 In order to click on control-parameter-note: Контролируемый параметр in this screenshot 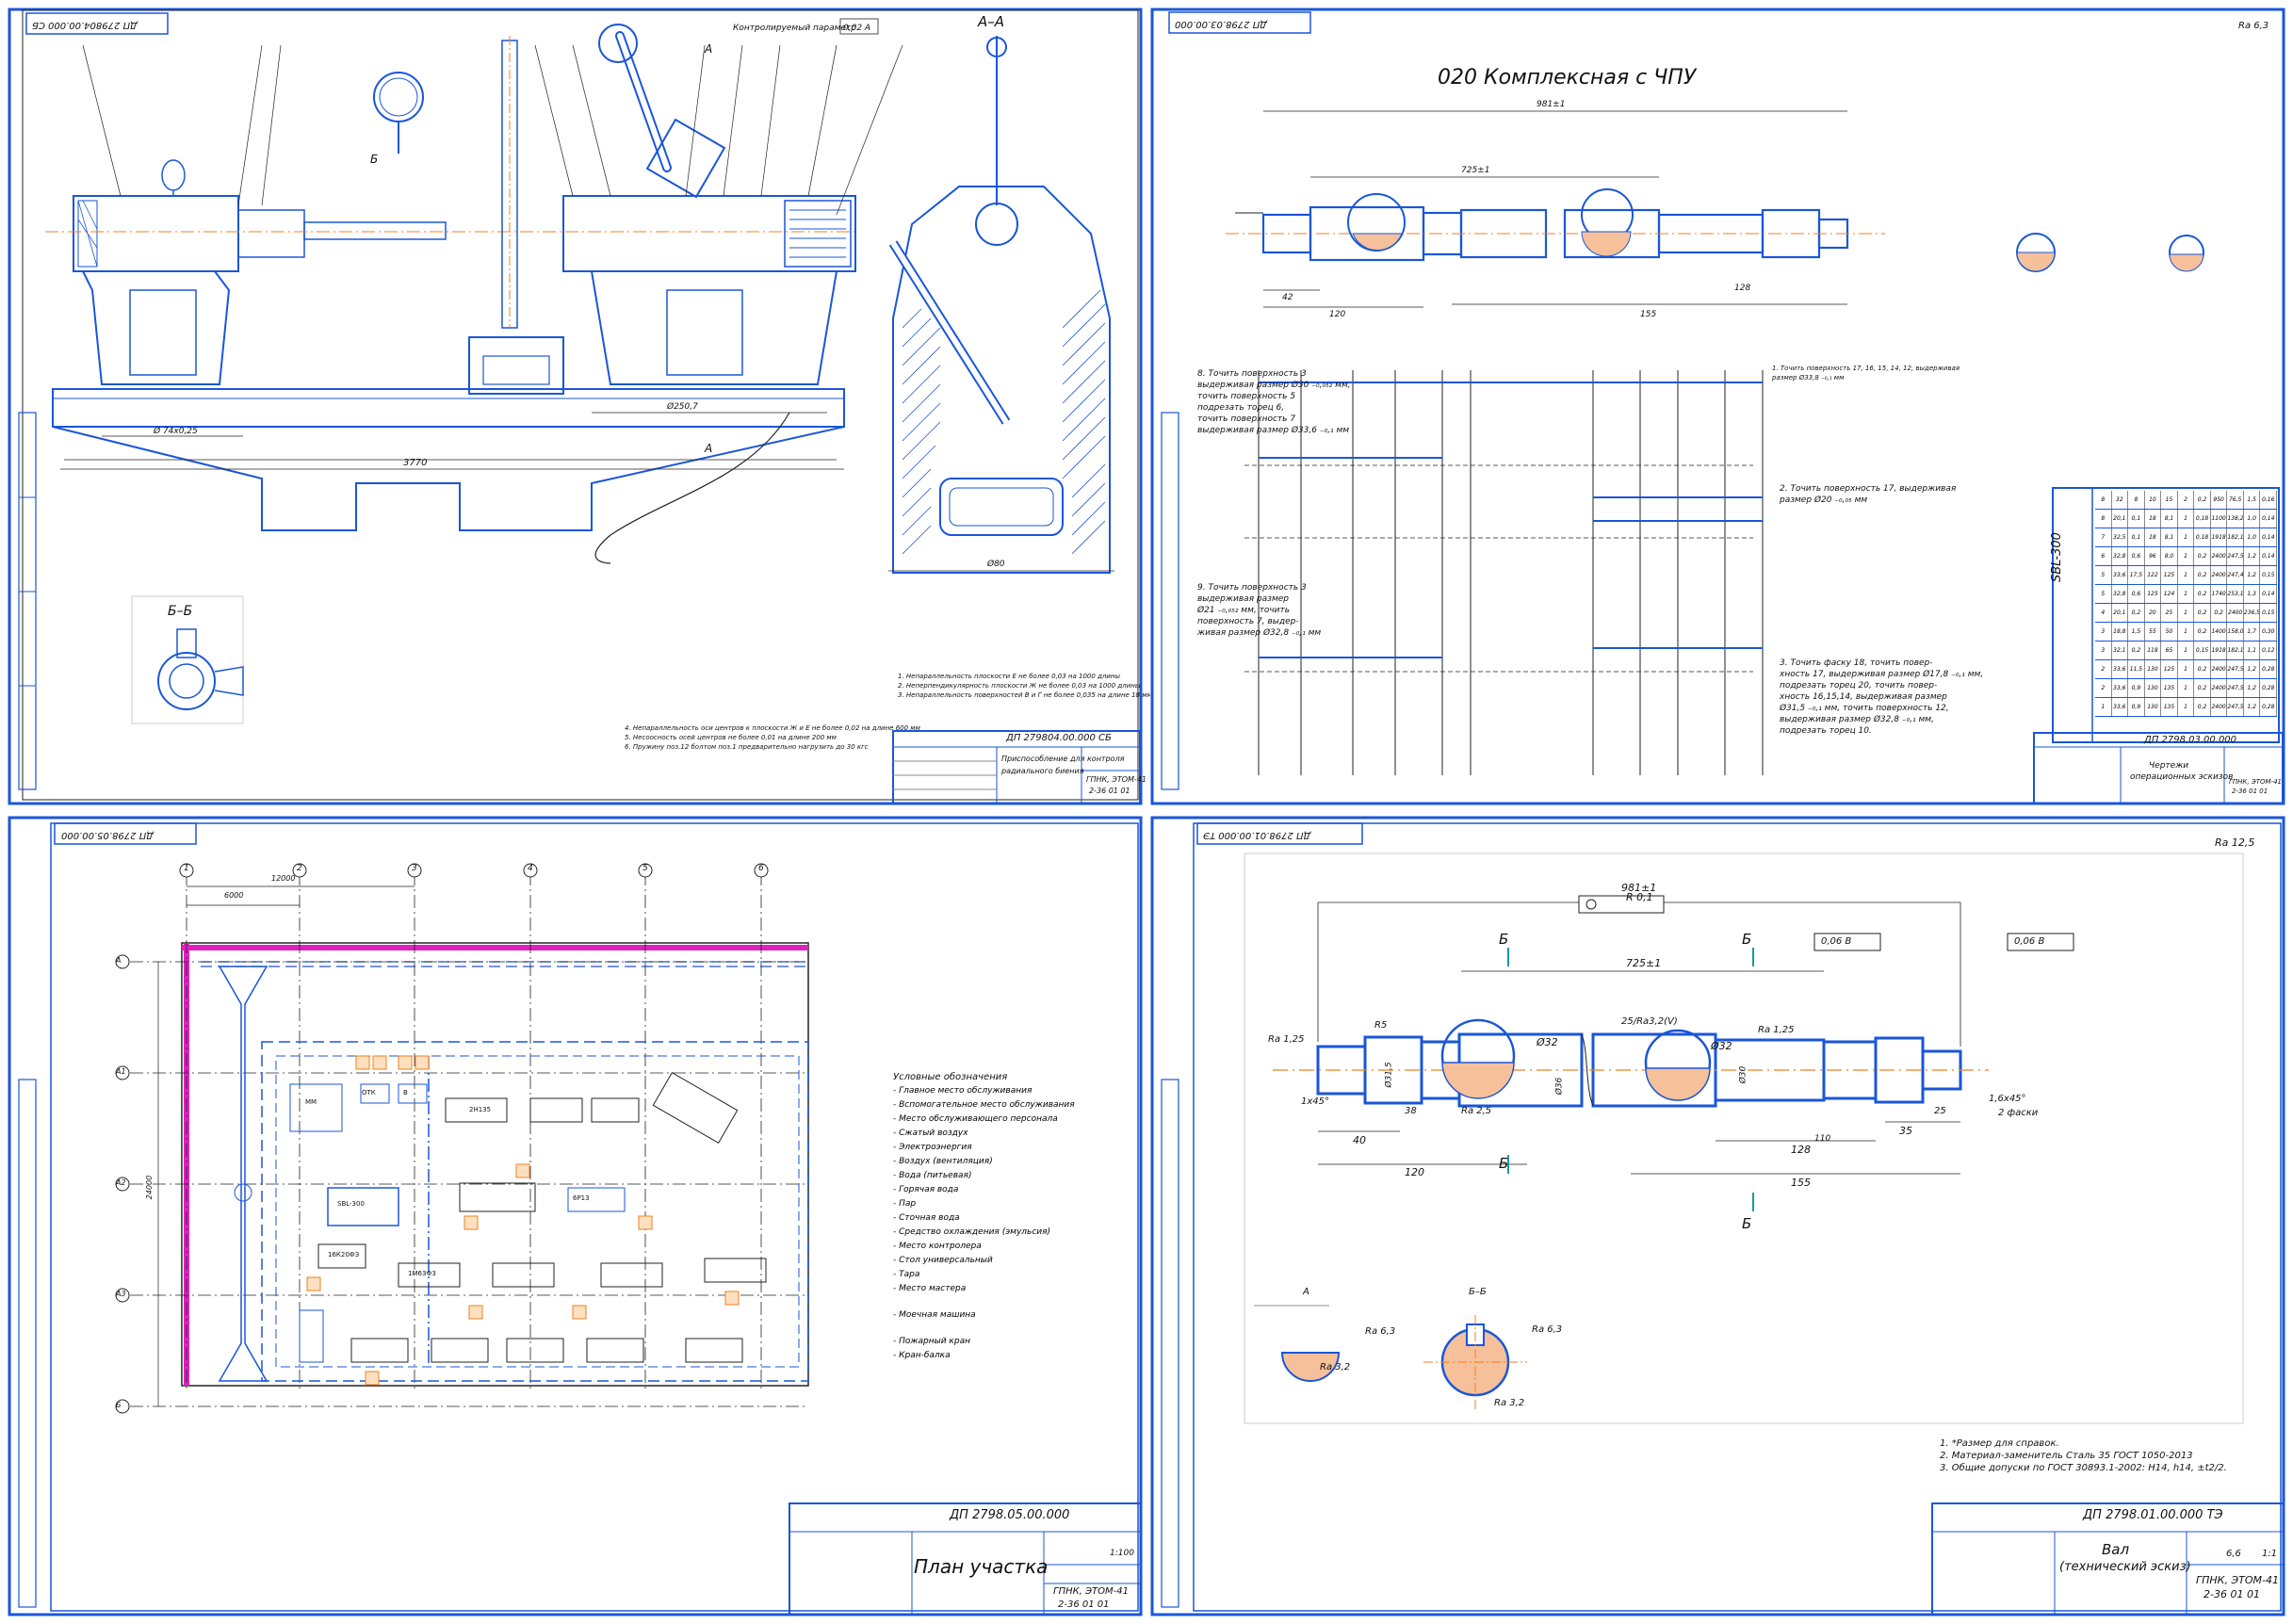, I will do `click(794, 28)`.